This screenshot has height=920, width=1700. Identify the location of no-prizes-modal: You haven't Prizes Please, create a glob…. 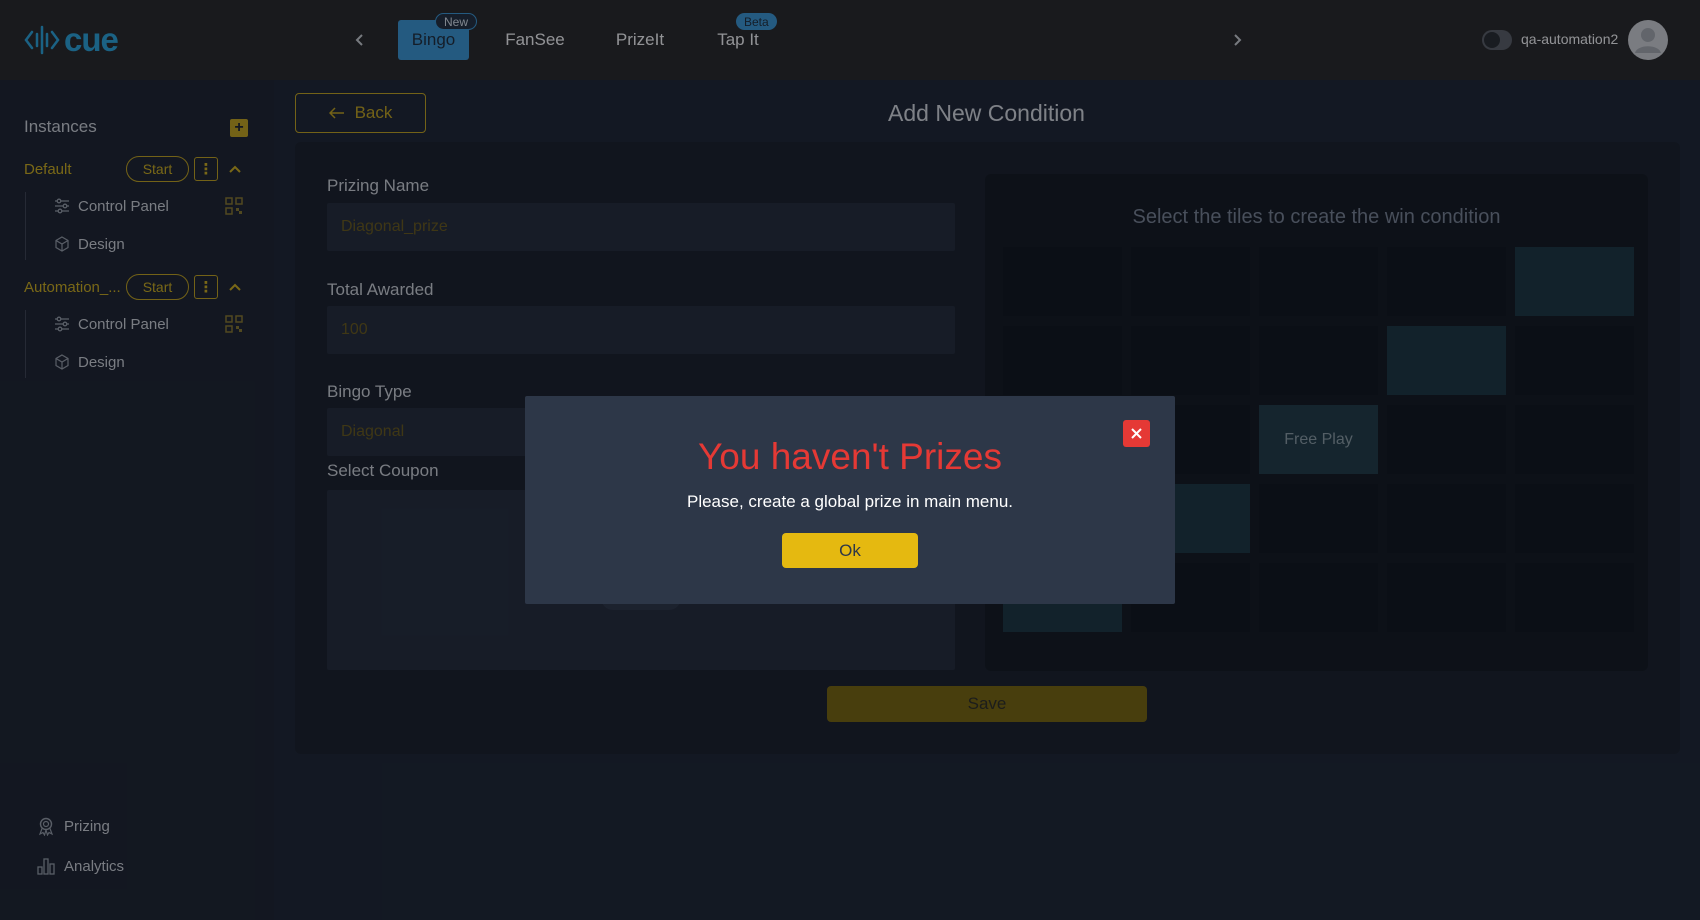
(850, 500).